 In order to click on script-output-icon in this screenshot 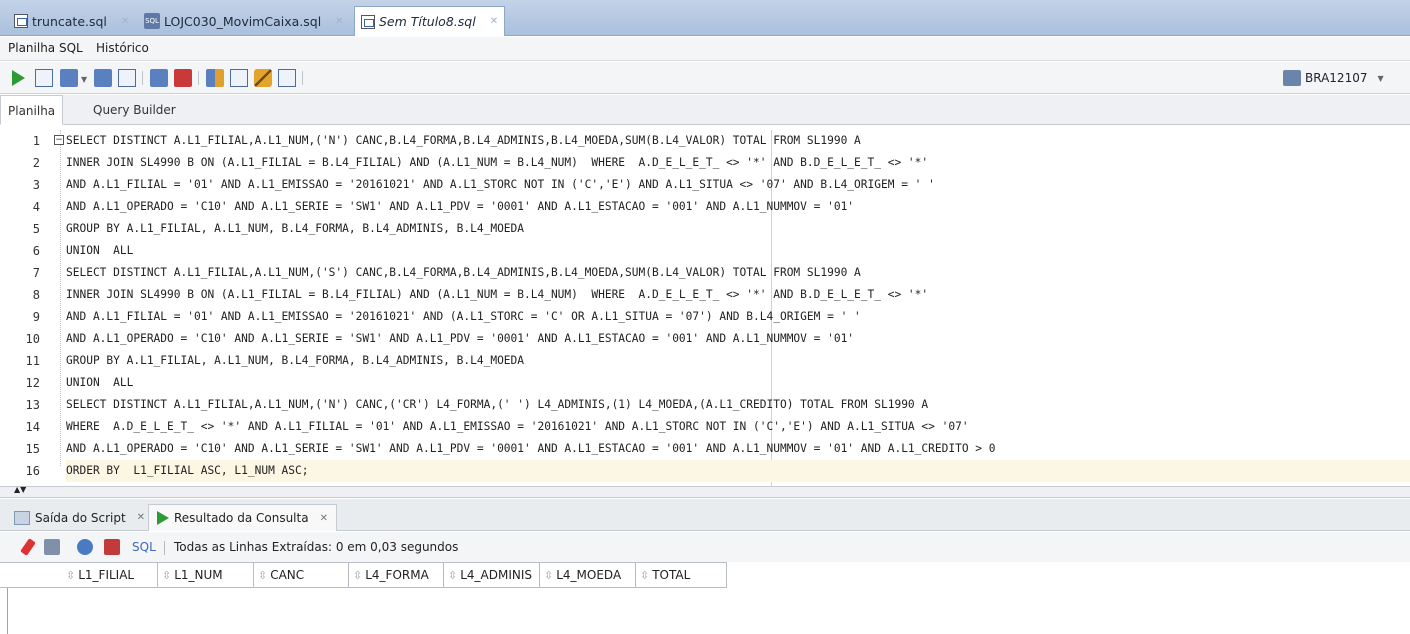, I will do `click(22, 517)`.